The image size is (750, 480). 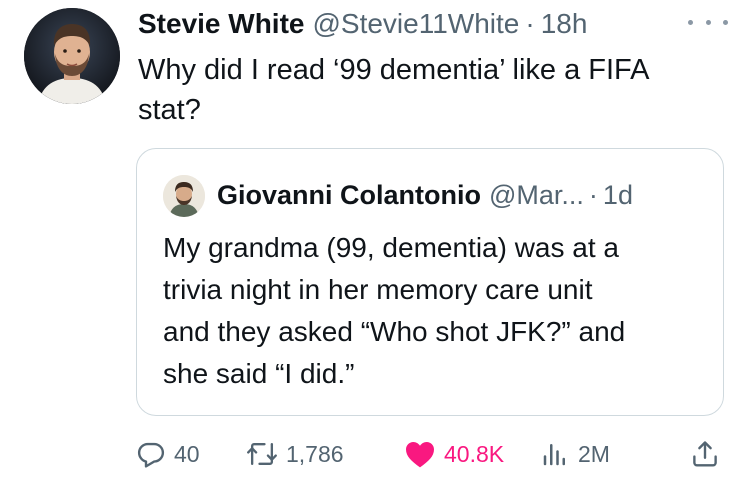 I want to click on author-display-name: Stevie White, so click(x=221, y=24).